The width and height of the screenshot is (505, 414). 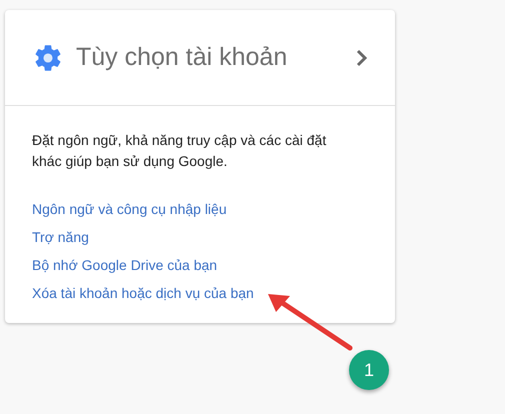 What do you see at coordinates (60, 237) in the screenshot?
I see `settings-link: Trợ năng` at bounding box center [60, 237].